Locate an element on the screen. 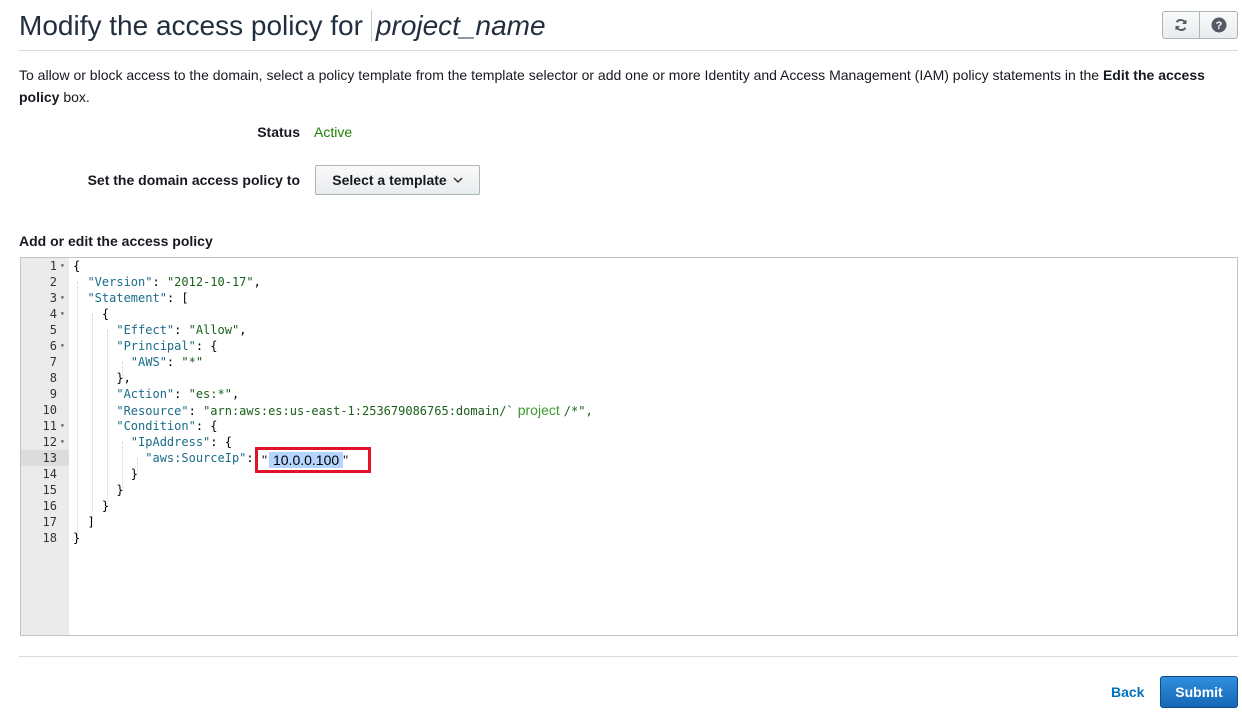 The image size is (1242, 713). code-line: 15 } is located at coordinates (629, 490).